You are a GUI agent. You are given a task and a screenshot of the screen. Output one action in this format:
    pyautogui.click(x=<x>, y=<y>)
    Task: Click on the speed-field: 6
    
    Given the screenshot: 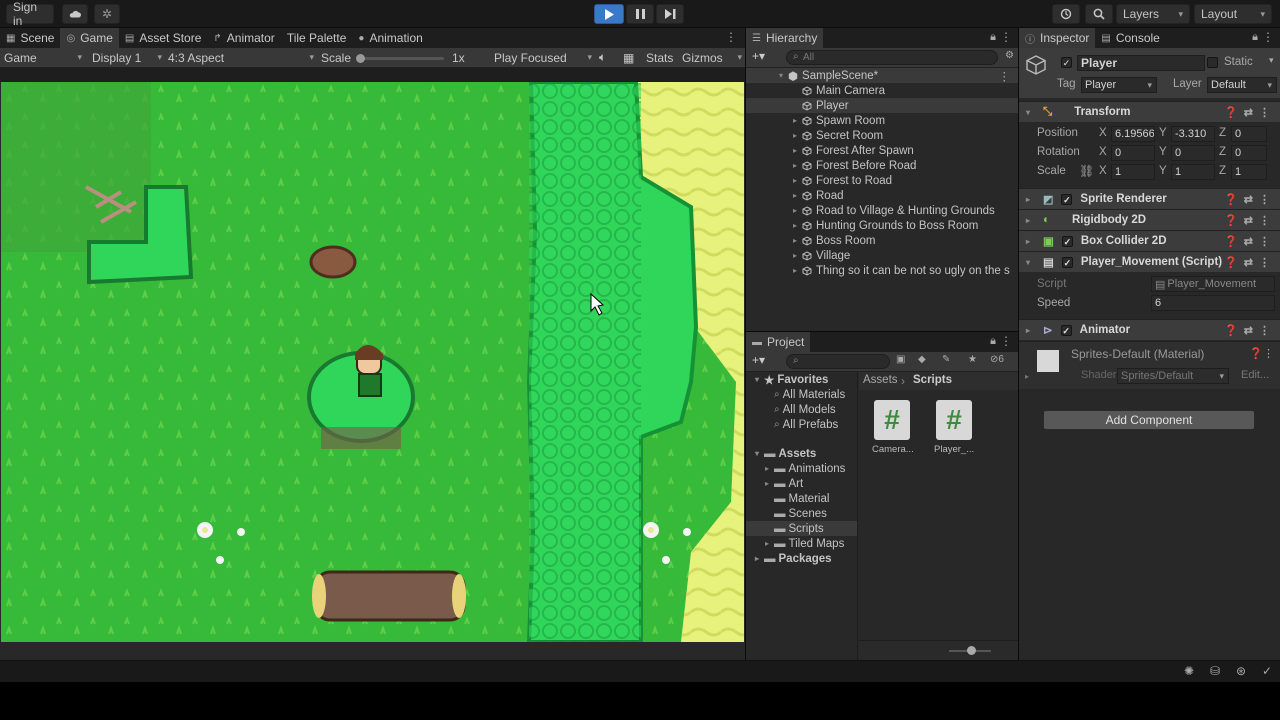 What is the action you would take?
    pyautogui.click(x=1213, y=303)
    